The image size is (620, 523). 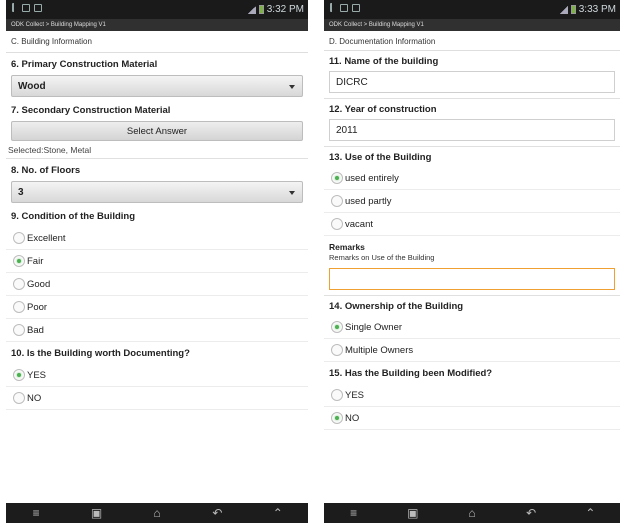 What do you see at coordinates (157, 307) in the screenshot?
I see `radio-option: Poor` at bounding box center [157, 307].